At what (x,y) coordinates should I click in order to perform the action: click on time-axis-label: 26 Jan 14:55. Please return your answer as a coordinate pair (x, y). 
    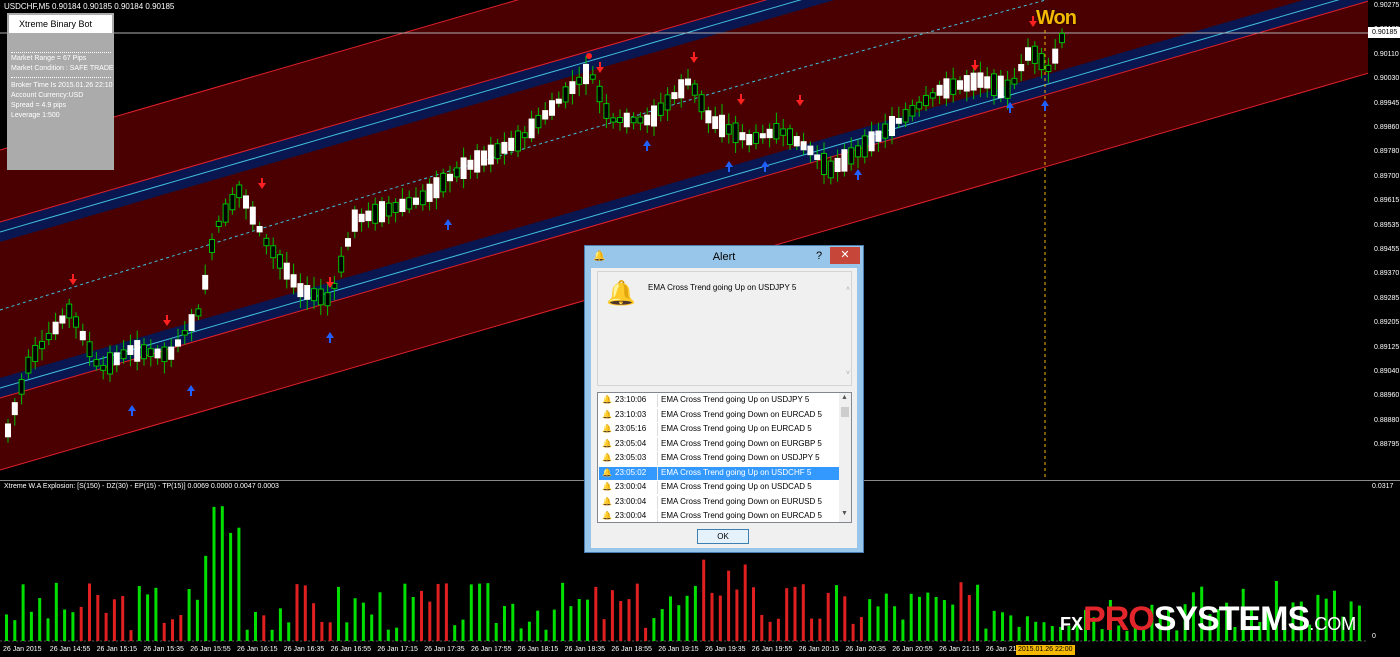
    Looking at the image, I should click on (70, 649).